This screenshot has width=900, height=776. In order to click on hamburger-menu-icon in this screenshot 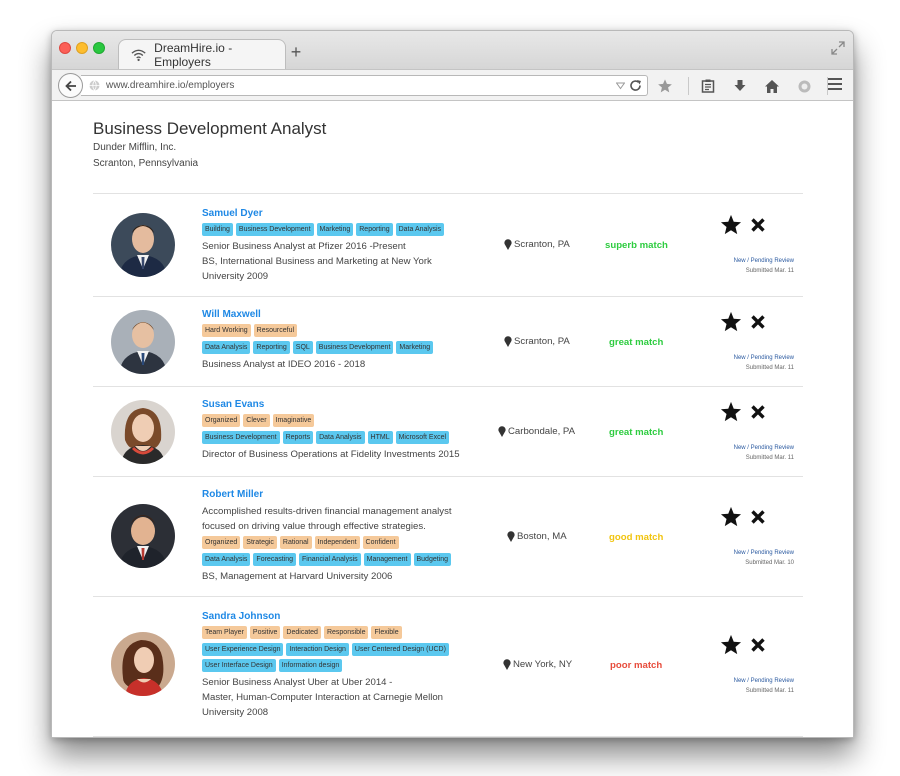, I will do `click(835, 84)`.